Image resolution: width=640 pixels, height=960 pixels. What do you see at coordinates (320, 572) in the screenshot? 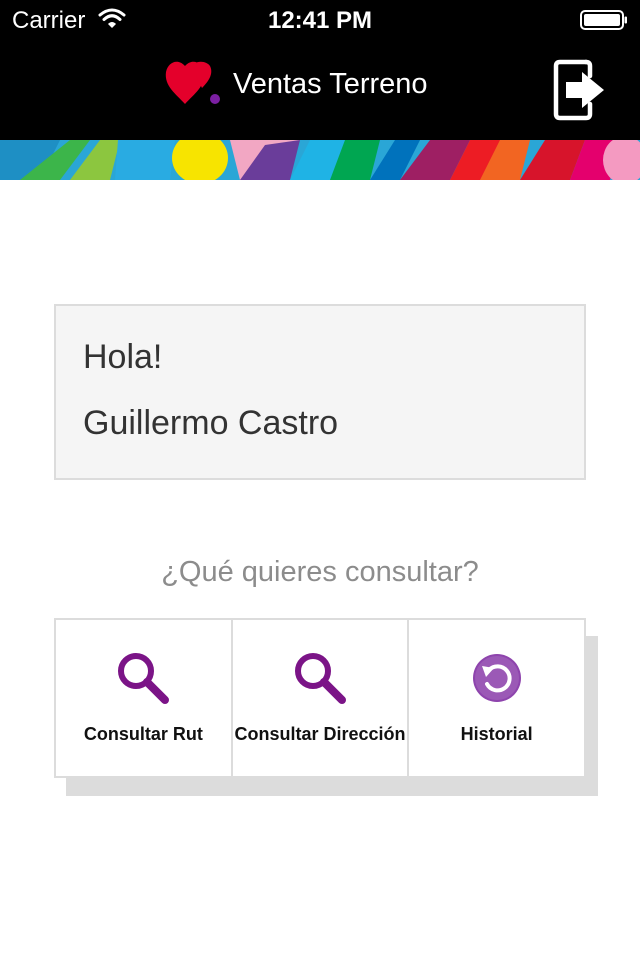
I see `question-heading: ¿Qué quieres consultar?` at bounding box center [320, 572].